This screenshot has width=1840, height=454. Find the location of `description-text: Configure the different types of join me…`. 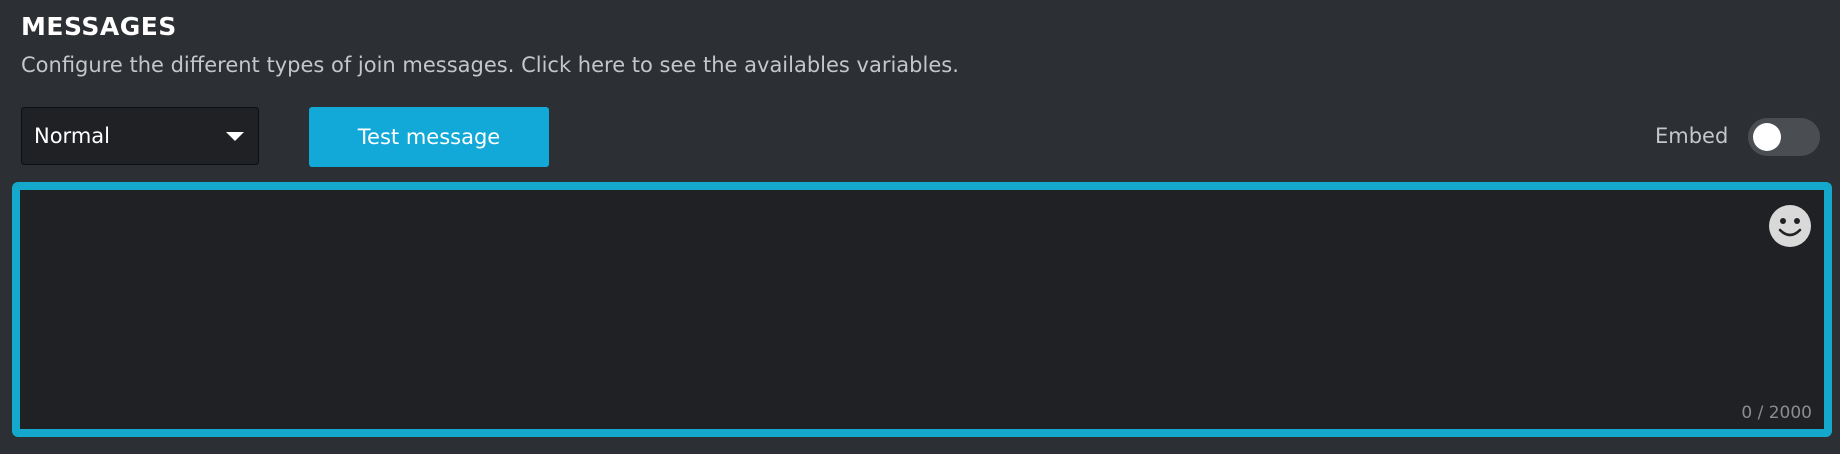

description-text: Configure the different types of join me… is located at coordinates (271, 65).